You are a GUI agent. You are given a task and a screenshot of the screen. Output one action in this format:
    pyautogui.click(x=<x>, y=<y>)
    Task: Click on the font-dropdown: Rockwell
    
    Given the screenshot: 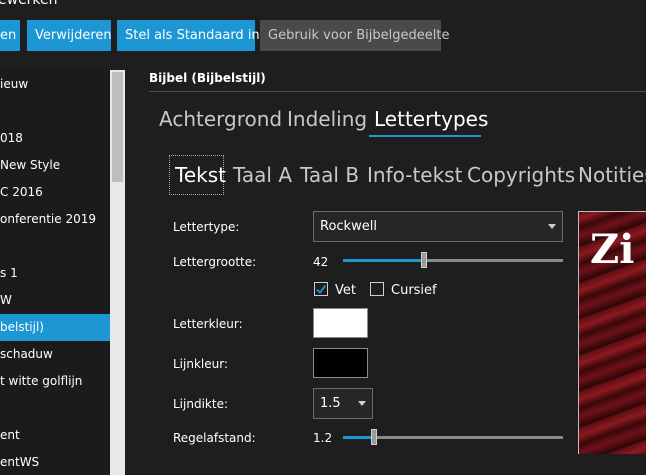 What is the action you would take?
    pyautogui.click(x=438, y=226)
    